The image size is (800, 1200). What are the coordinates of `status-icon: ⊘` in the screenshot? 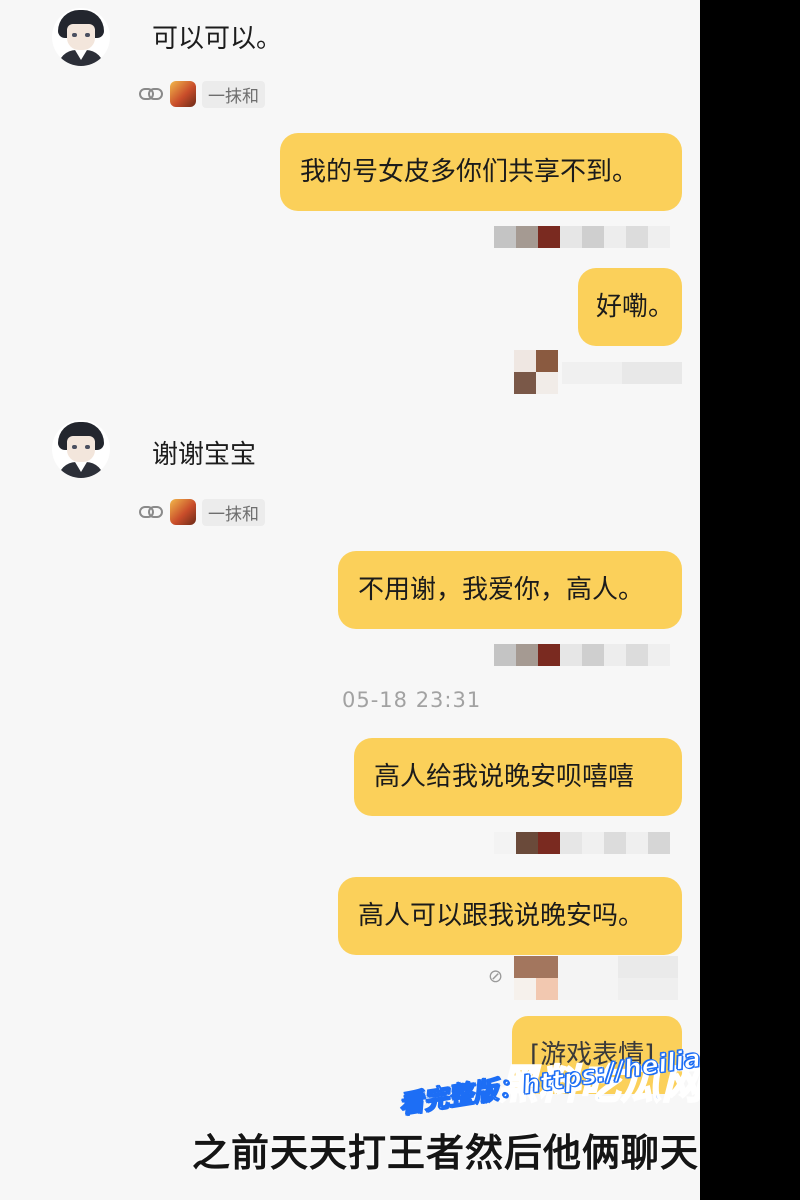 It's located at (496, 976).